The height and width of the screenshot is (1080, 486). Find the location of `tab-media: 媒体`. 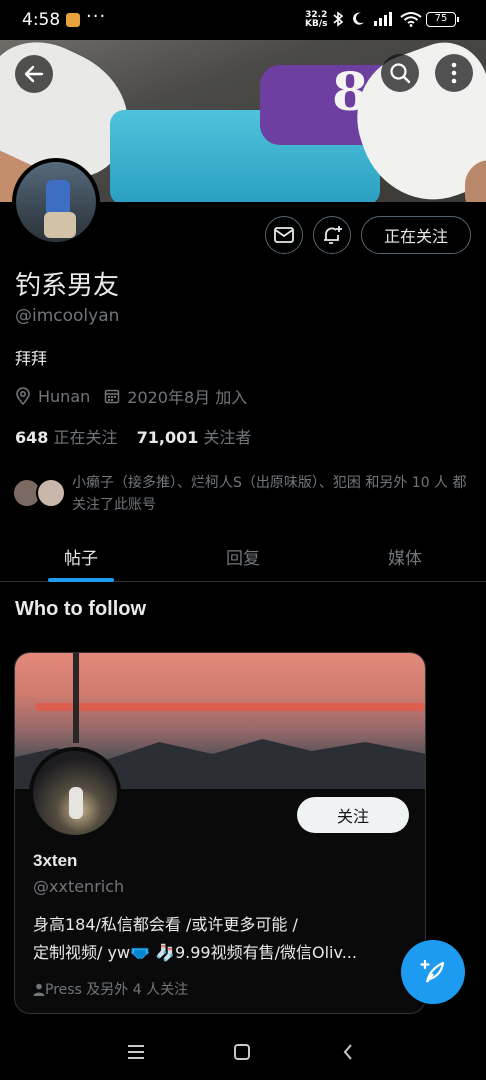

tab-media: 媒体 is located at coordinates (405, 556).